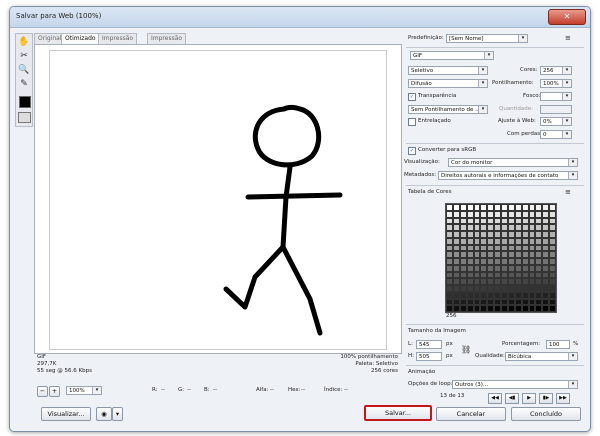 Image resolution: width=600 pixels, height=436 pixels. I want to click on close-button: ✕, so click(567, 17).